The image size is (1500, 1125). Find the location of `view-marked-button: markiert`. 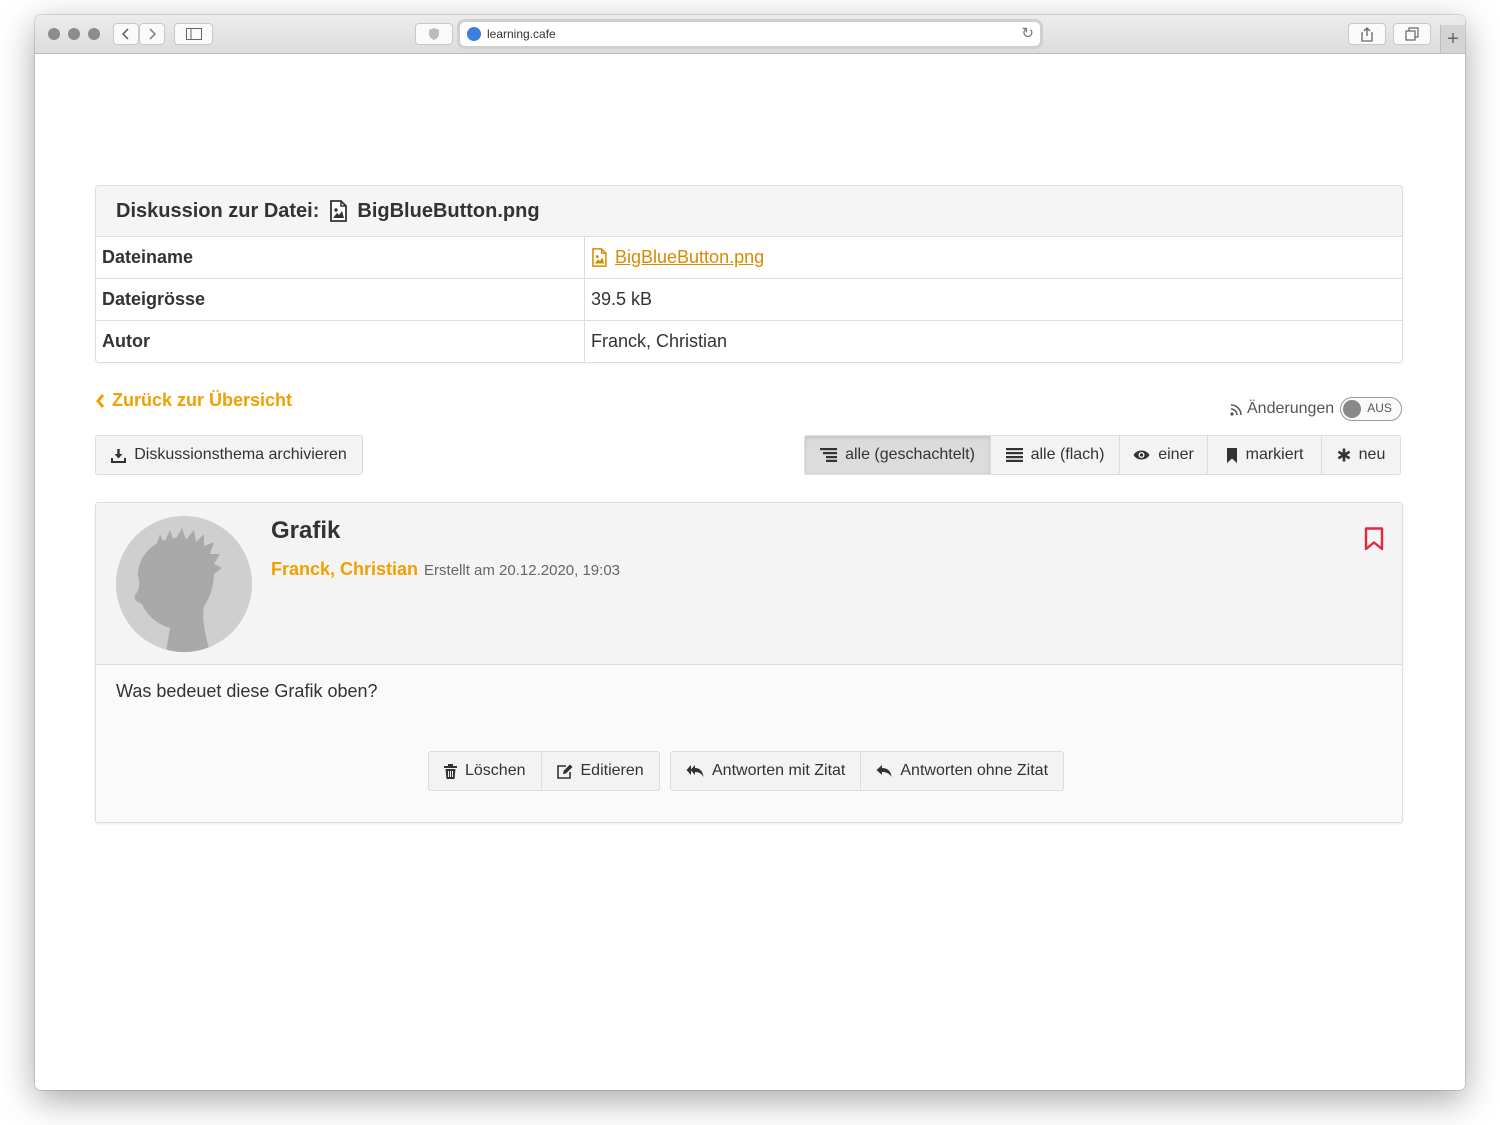

view-marked-button: markiert is located at coordinates (1265, 455).